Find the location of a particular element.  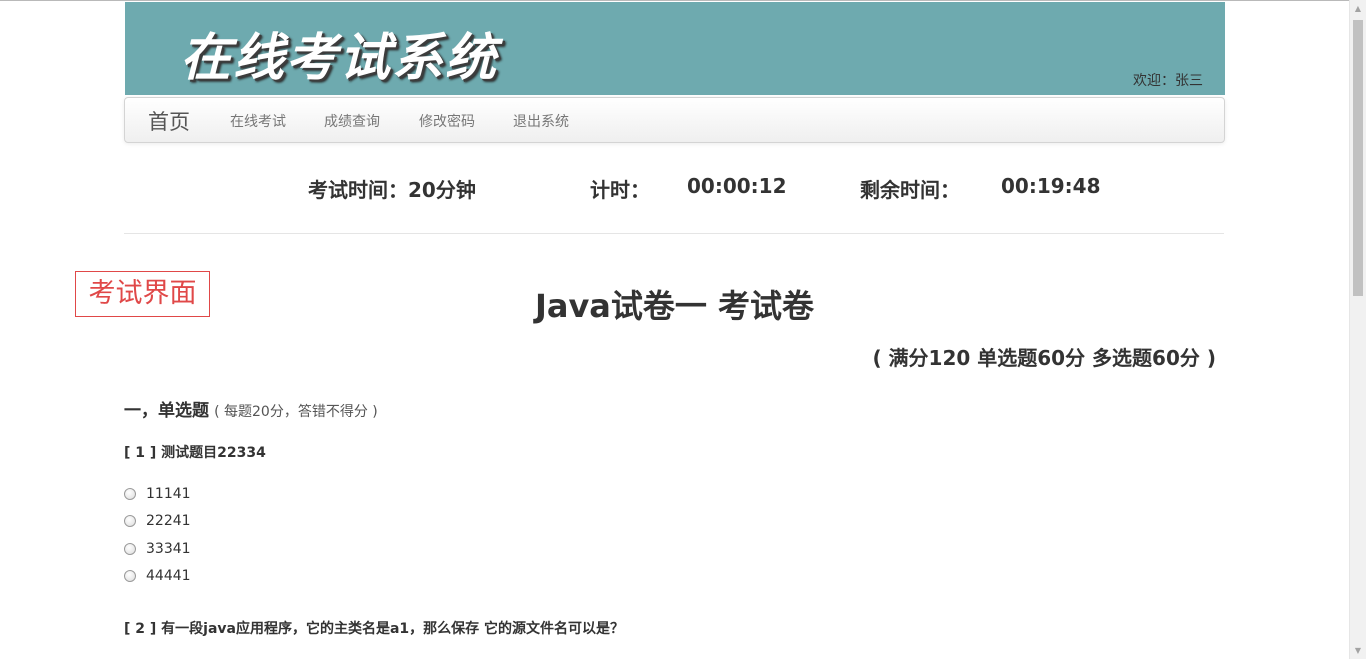

question-1-option-1: 11141 is located at coordinates (157, 494).